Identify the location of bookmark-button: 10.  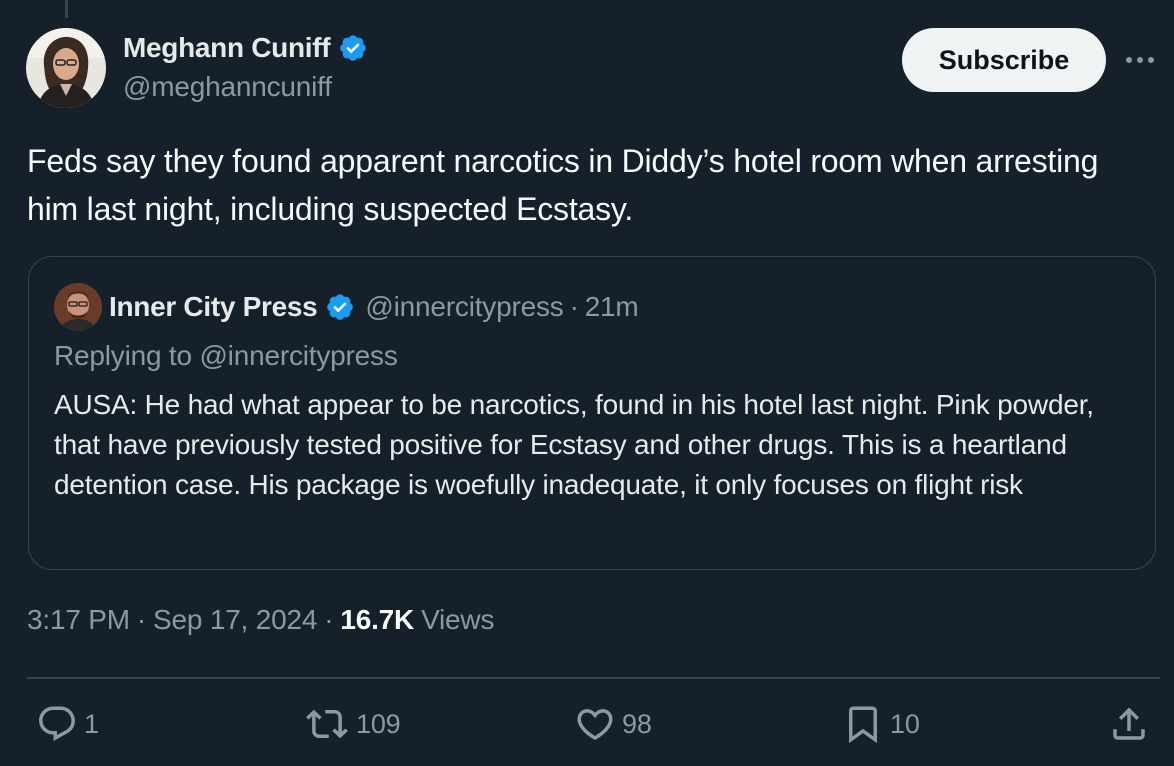
(881, 724).